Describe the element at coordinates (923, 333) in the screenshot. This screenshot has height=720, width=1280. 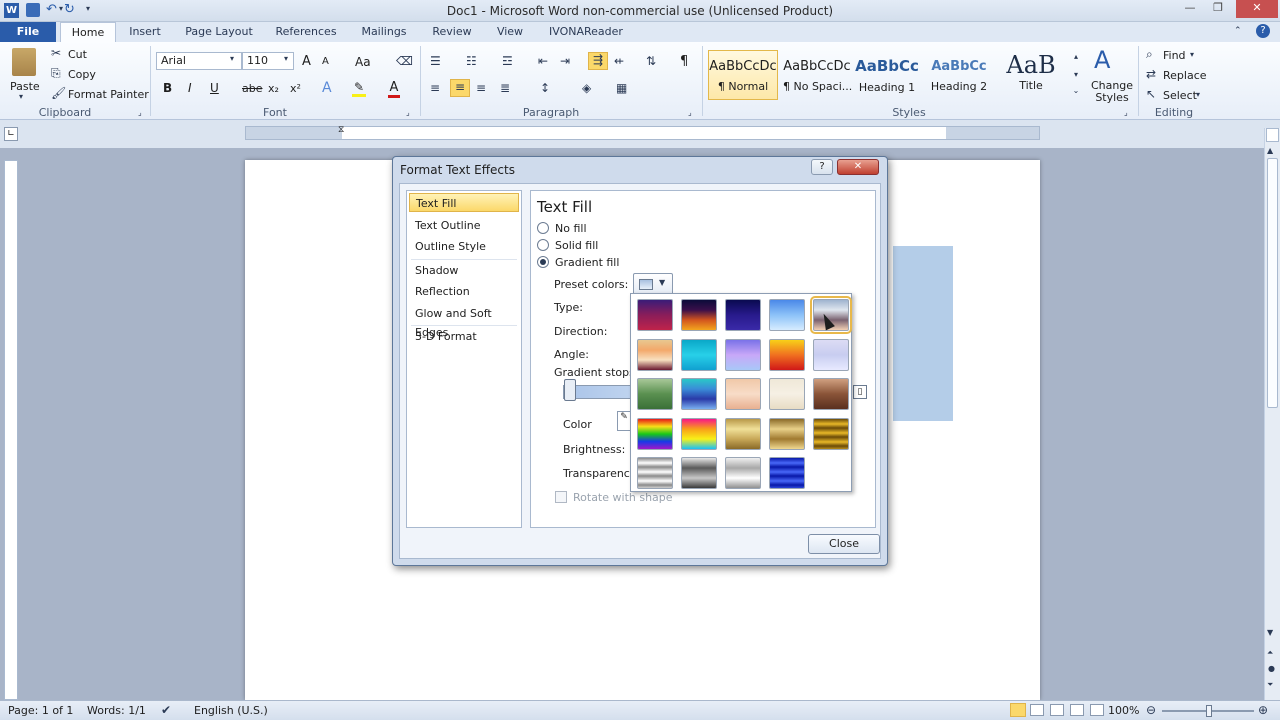
I see `selected-text-highlight` at that location.